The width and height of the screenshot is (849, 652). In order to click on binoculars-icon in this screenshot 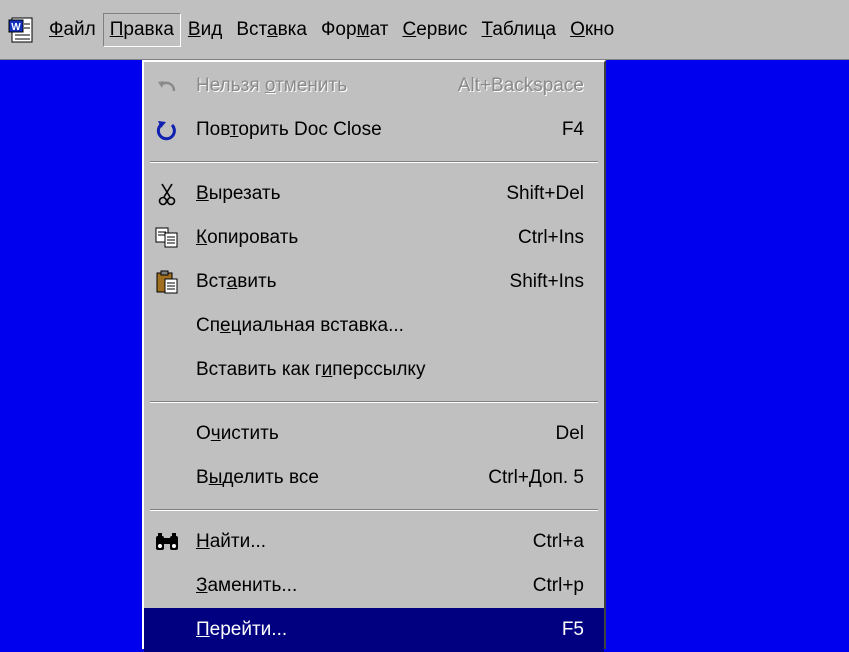, I will do `click(167, 542)`.